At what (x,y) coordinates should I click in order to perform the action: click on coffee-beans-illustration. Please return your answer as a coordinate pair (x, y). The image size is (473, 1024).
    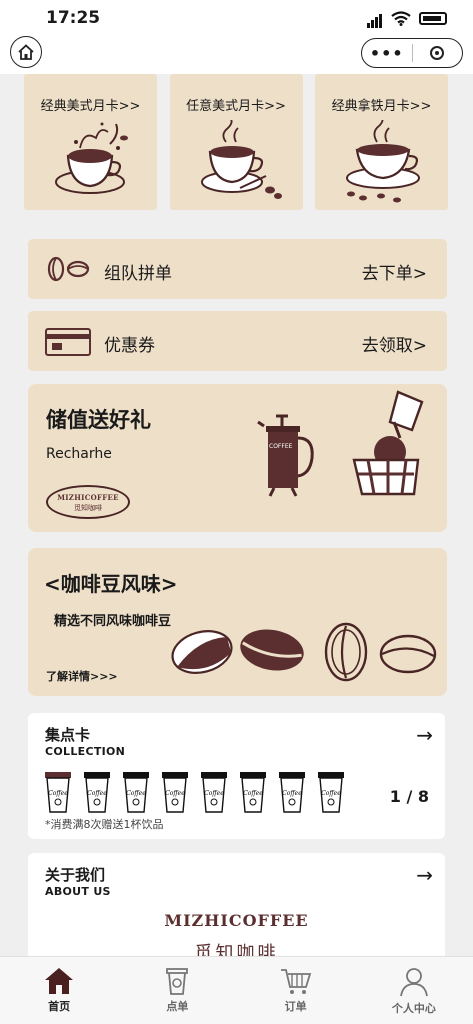
    Looking at the image, I should click on (304, 652).